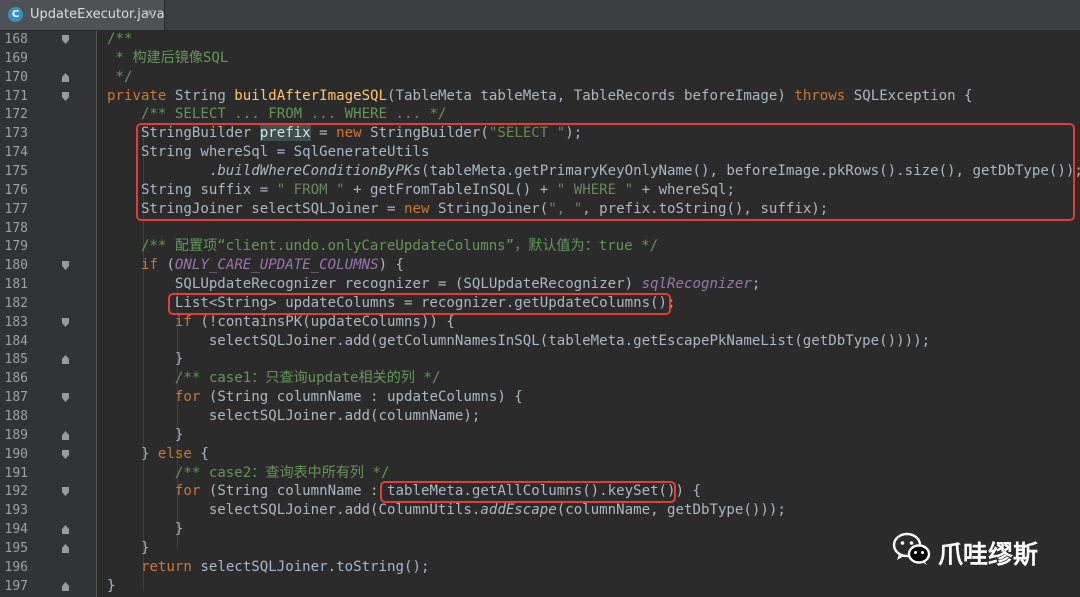 The image size is (1080, 597). What do you see at coordinates (179, 454) in the screenshot?
I see `code-token: else` at bounding box center [179, 454].